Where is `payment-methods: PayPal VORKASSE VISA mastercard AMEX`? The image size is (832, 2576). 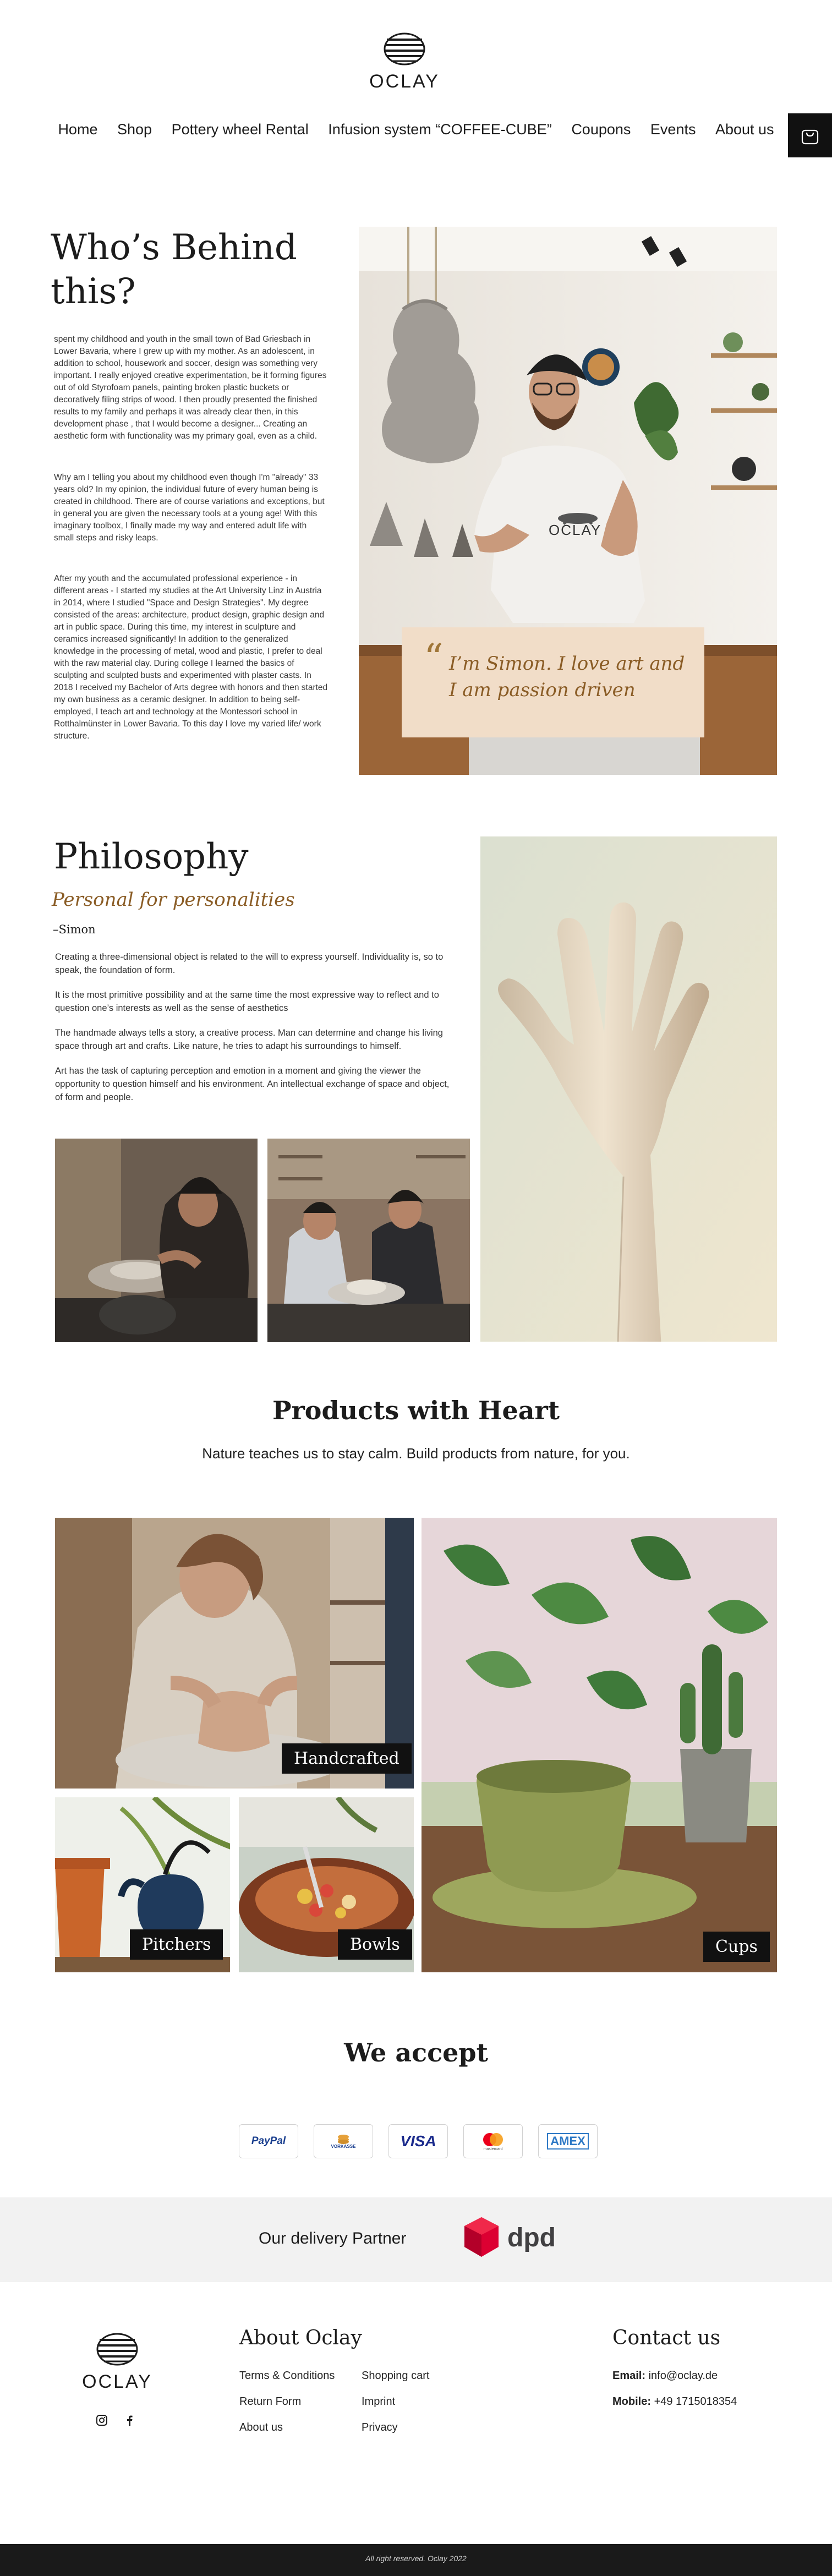 payment-methods: PayPal VORKASSE VISA mastercard AMEX is located at coordinates (420, 2141).